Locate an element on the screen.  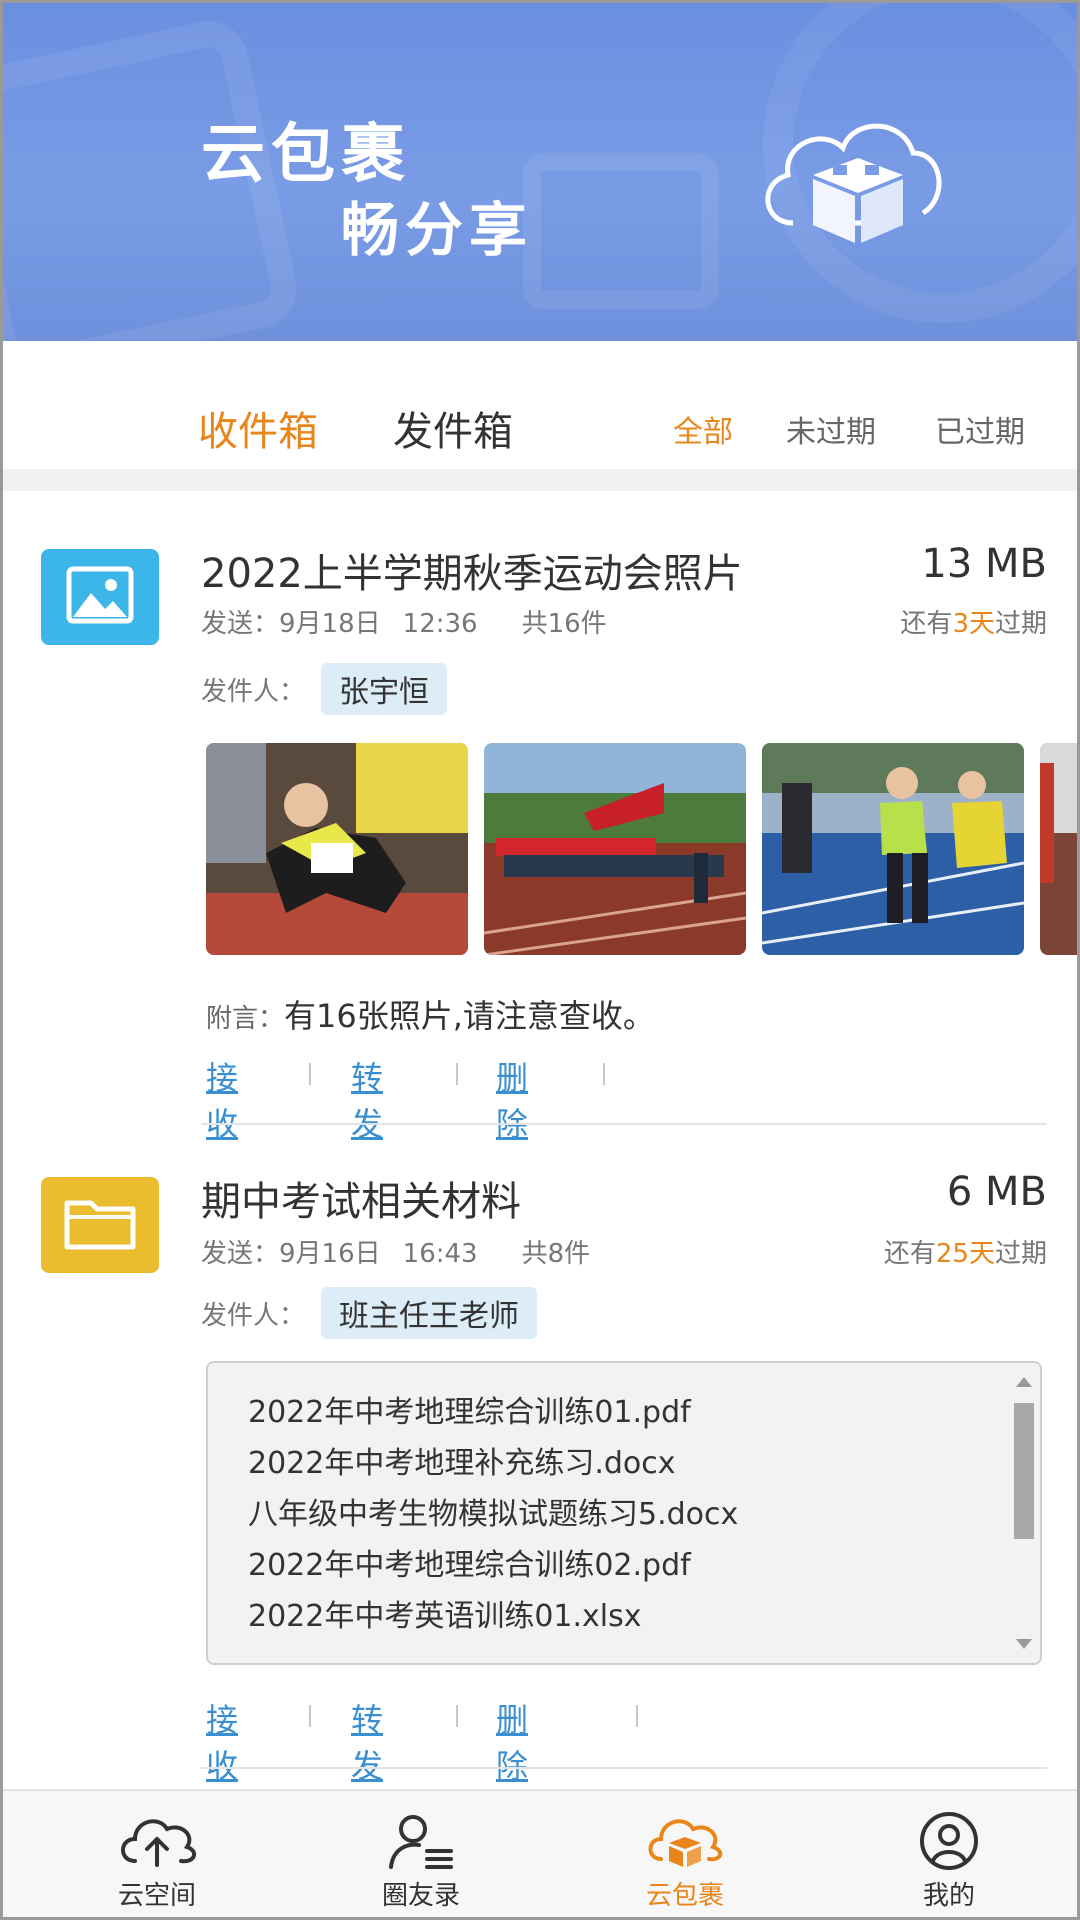
scrollbar is located at coordinates (1024, 1512).